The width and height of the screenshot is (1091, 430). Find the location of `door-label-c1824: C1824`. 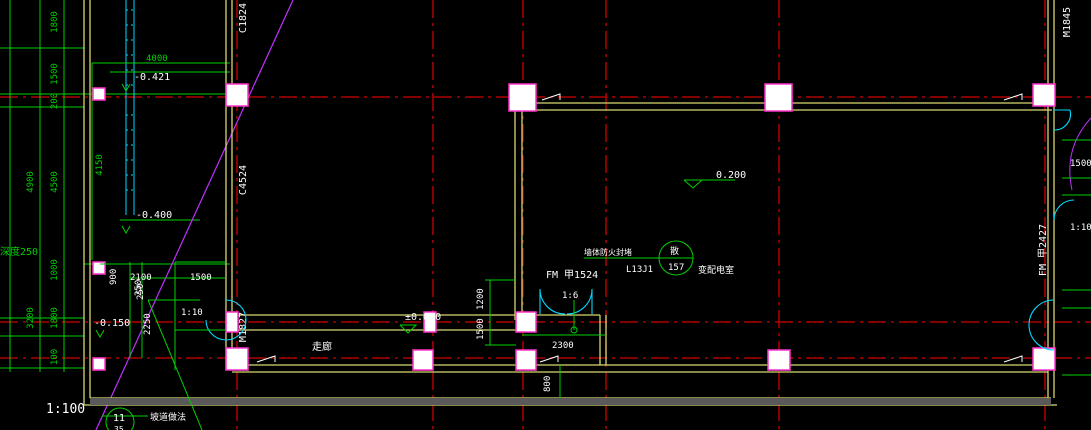

door-label-c1824: C1824 is located at coordinates (243, 18).